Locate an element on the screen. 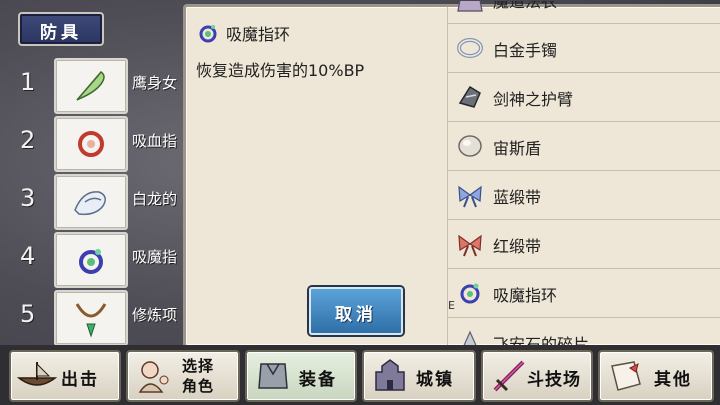  sword-icon is located at coordinates (509, 376).